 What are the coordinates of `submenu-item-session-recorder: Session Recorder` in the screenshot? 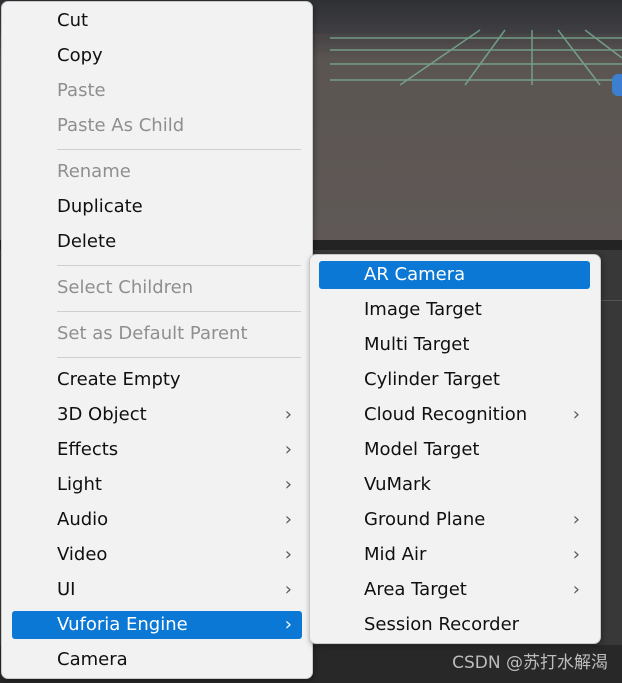 It's located at (454, 625).